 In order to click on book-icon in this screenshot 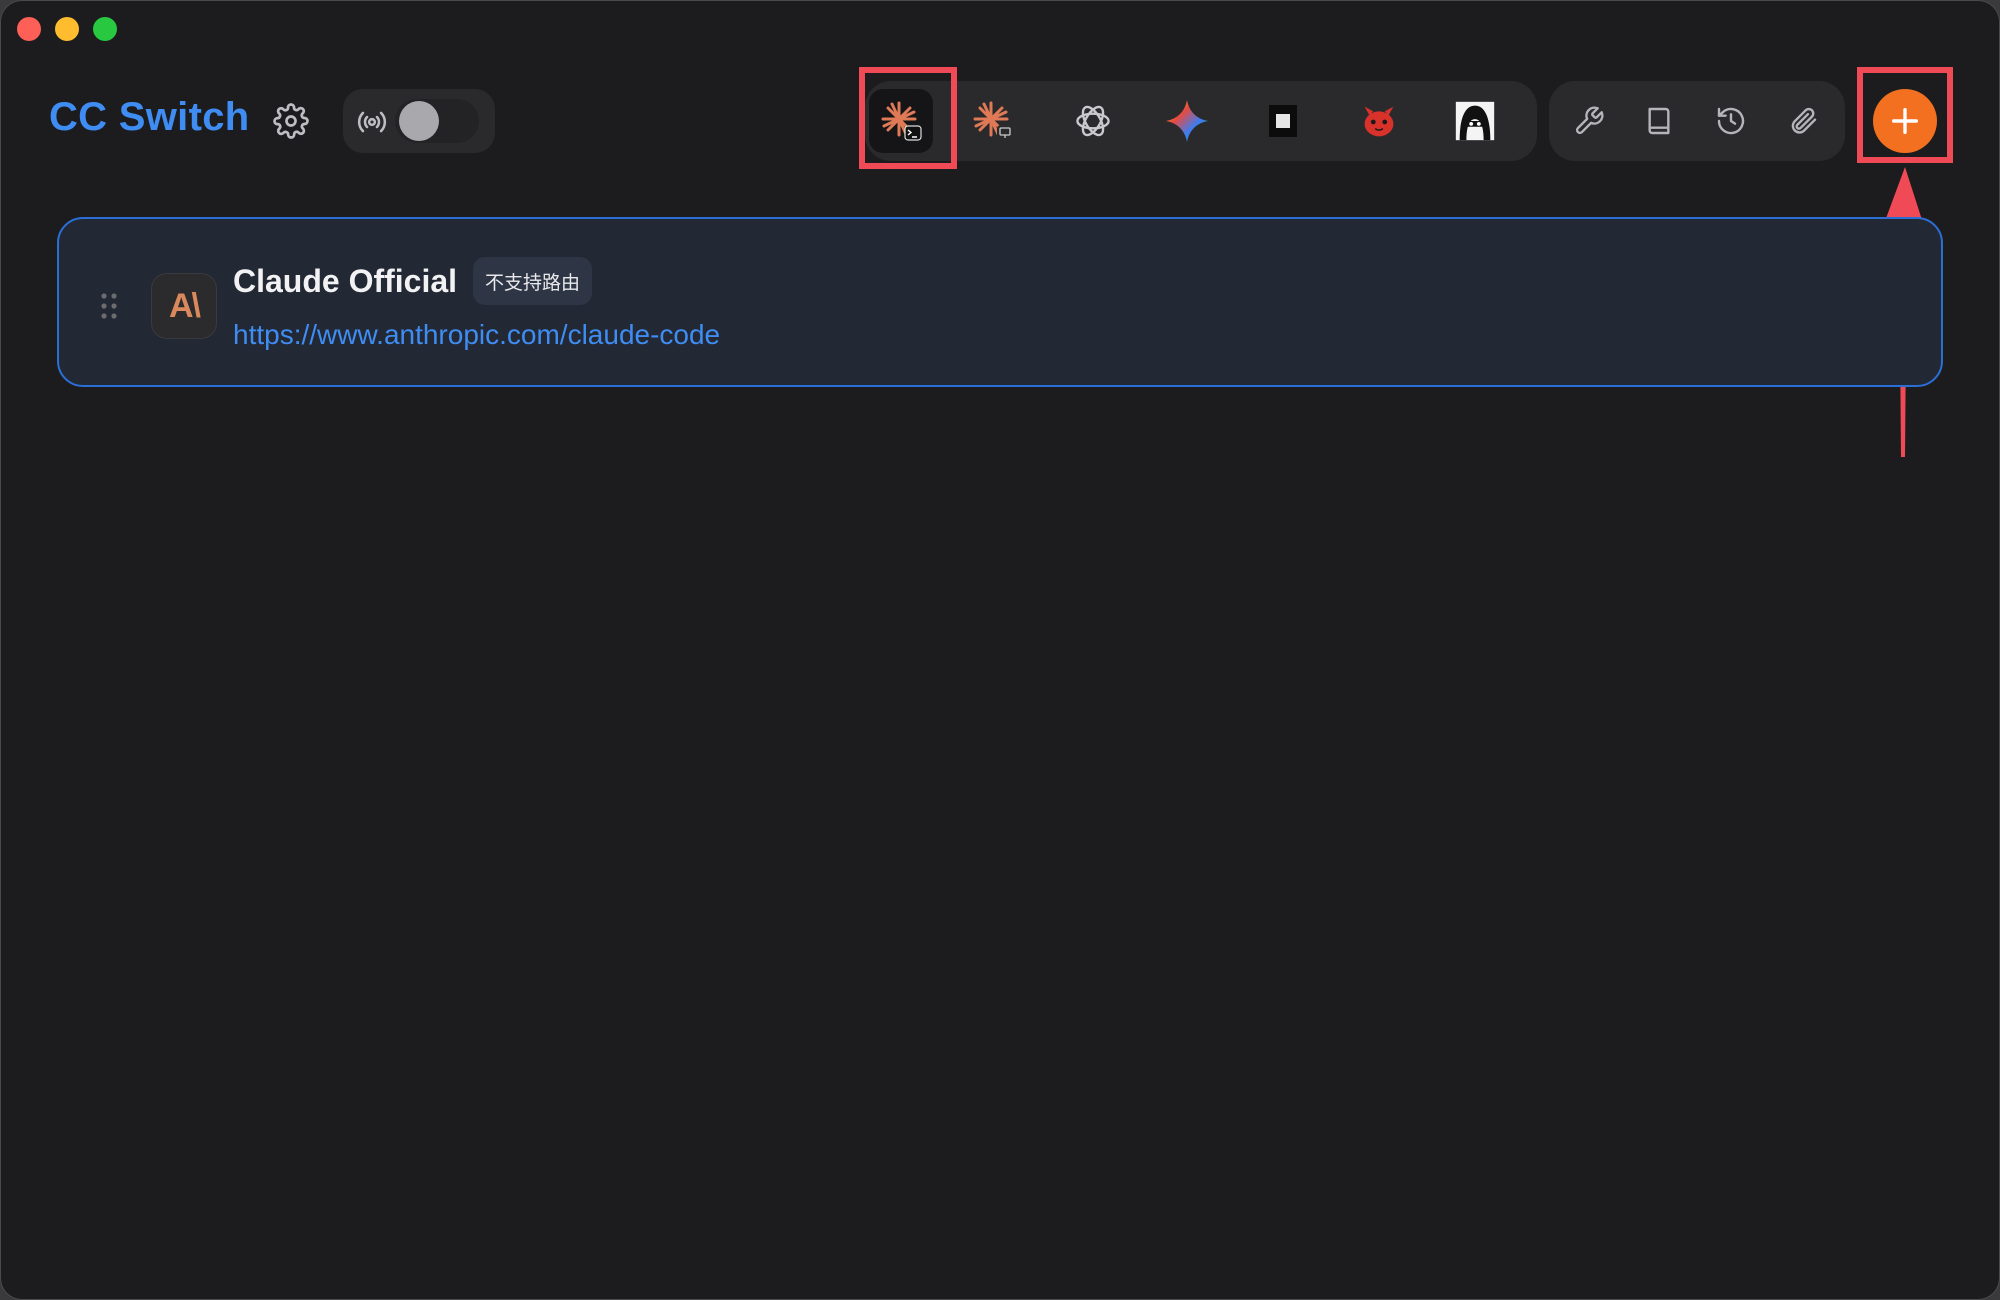, I will do `click(1659, 121)`.